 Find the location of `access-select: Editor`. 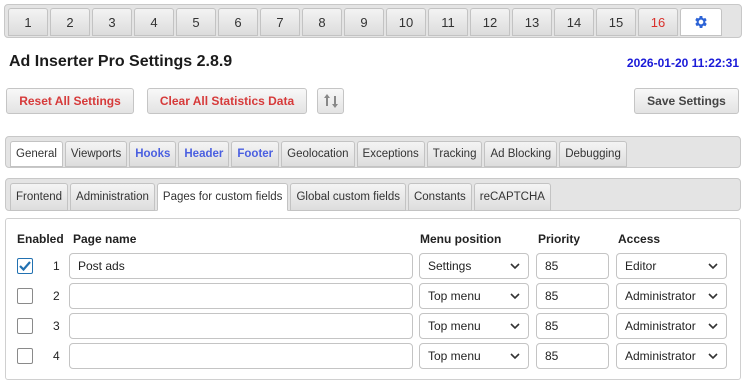

access-select: Editor is located at coordinates (671, 266).